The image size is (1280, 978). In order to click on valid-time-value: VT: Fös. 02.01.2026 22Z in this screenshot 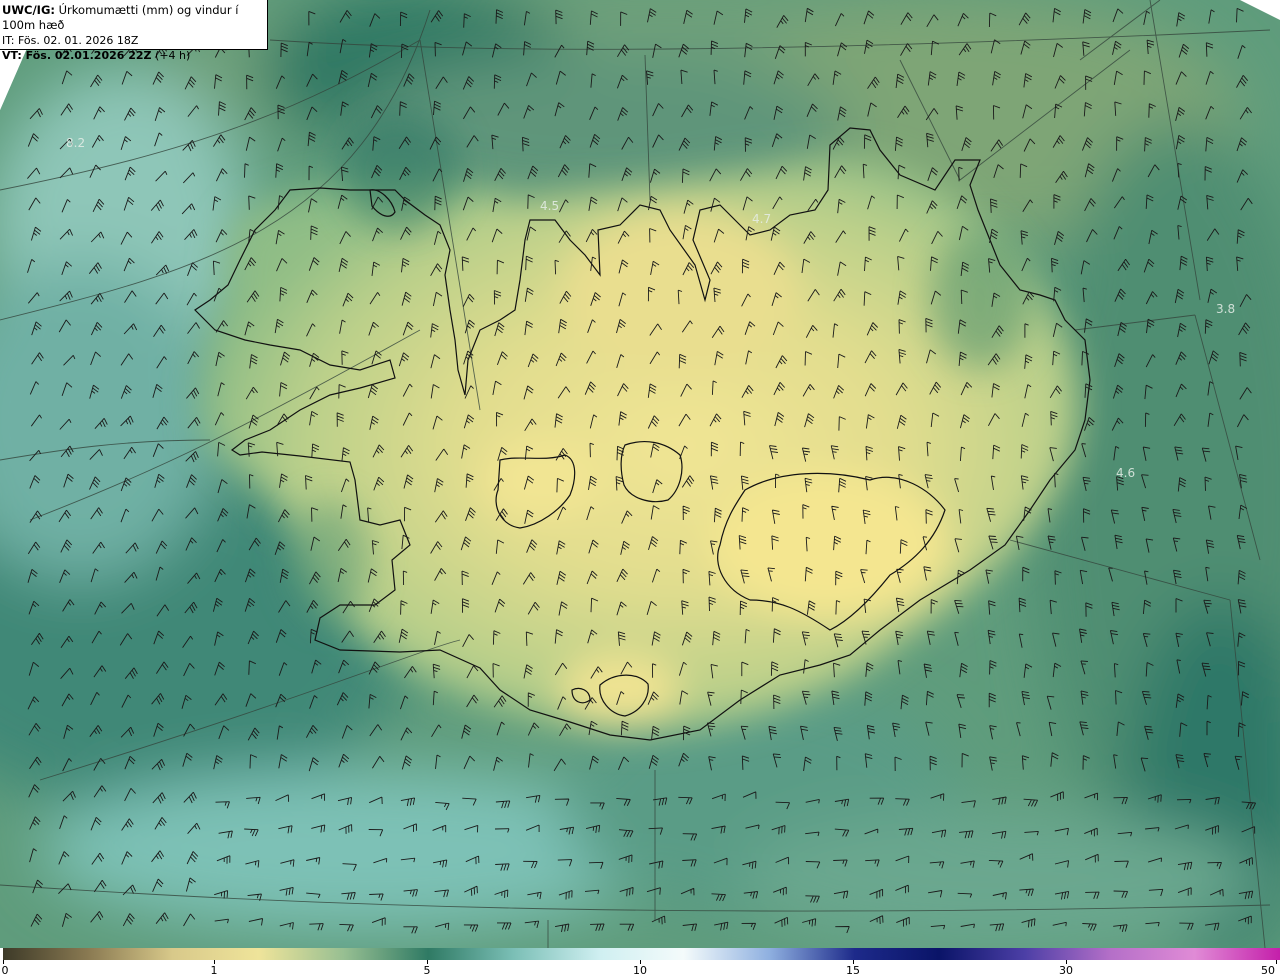, I will do `click(77, 55)`.